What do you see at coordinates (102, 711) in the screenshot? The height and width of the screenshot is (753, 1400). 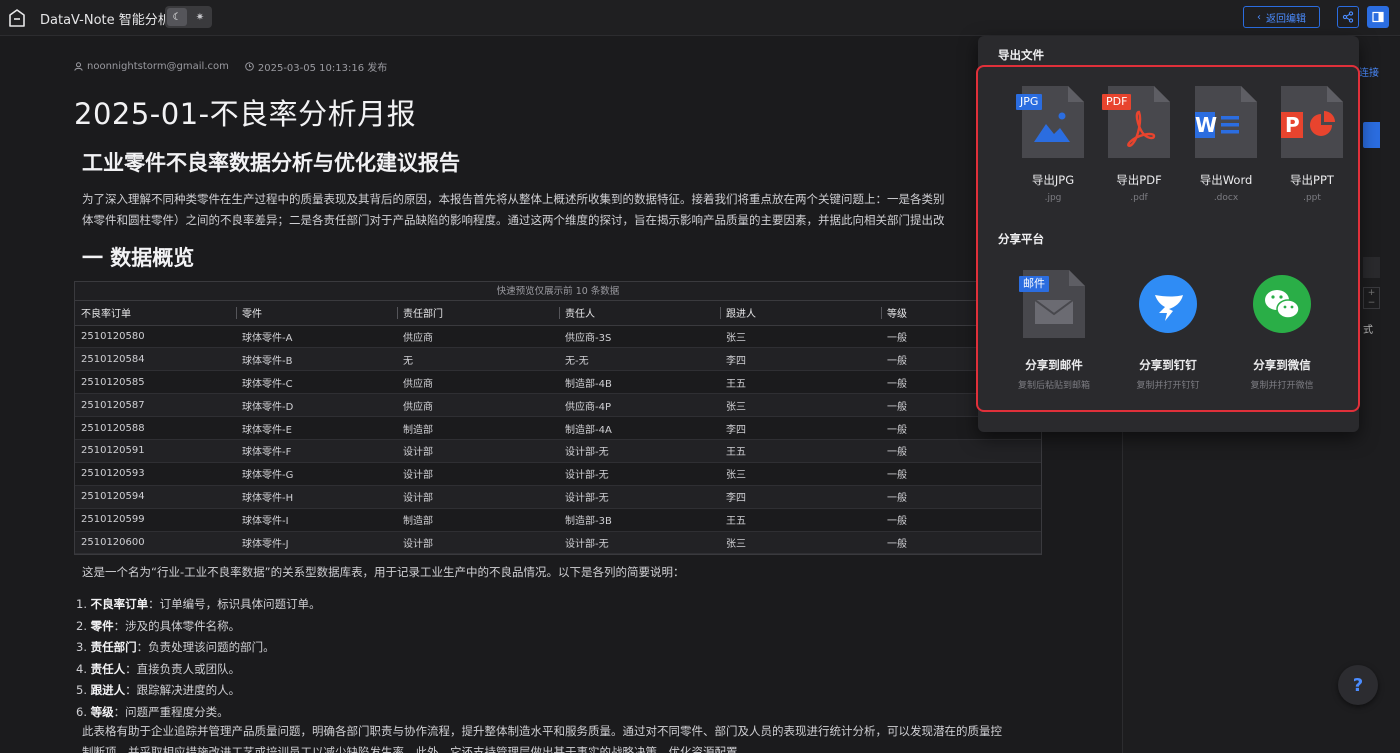 I see `list-term: 等级` at bounding box center [102, 711].